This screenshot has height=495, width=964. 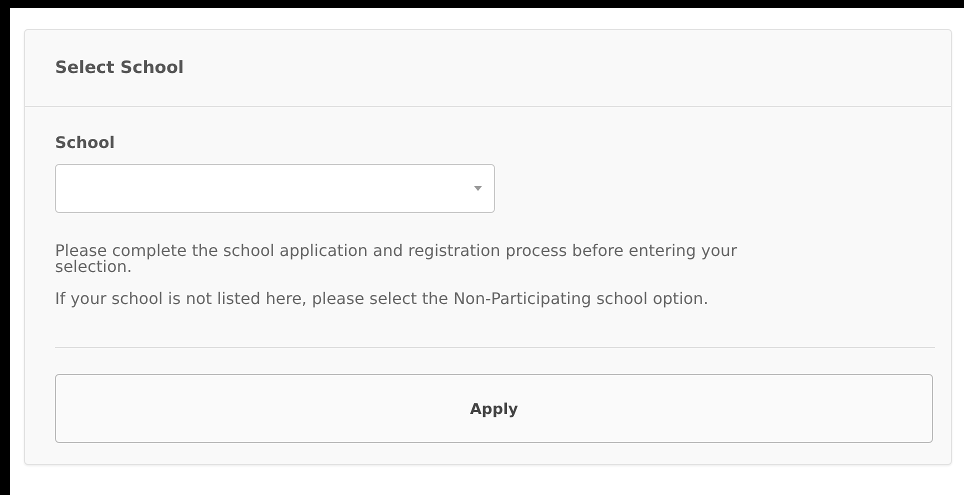 What do you see at coordinates (478, 188) in the screenshot?
I see `caret-icon` at bounding box center [478, 188].